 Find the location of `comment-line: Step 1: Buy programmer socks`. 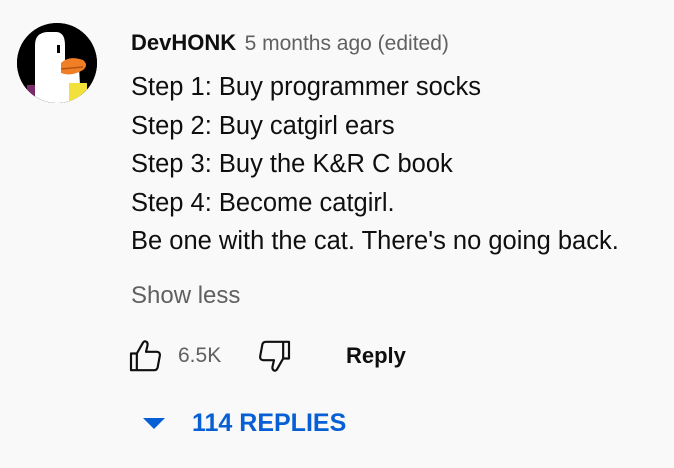

comment-line: Step 1: Buy programmer socks is located at coordinates (306, 87).